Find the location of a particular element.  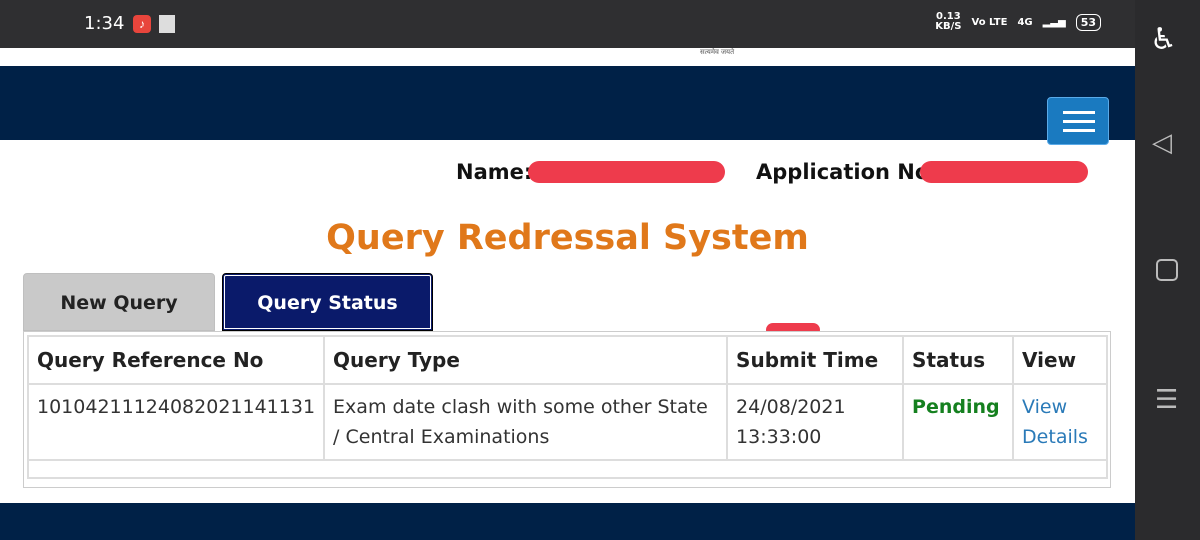

accessibility-icon: ♿ is located at coordinates (1163, 39).